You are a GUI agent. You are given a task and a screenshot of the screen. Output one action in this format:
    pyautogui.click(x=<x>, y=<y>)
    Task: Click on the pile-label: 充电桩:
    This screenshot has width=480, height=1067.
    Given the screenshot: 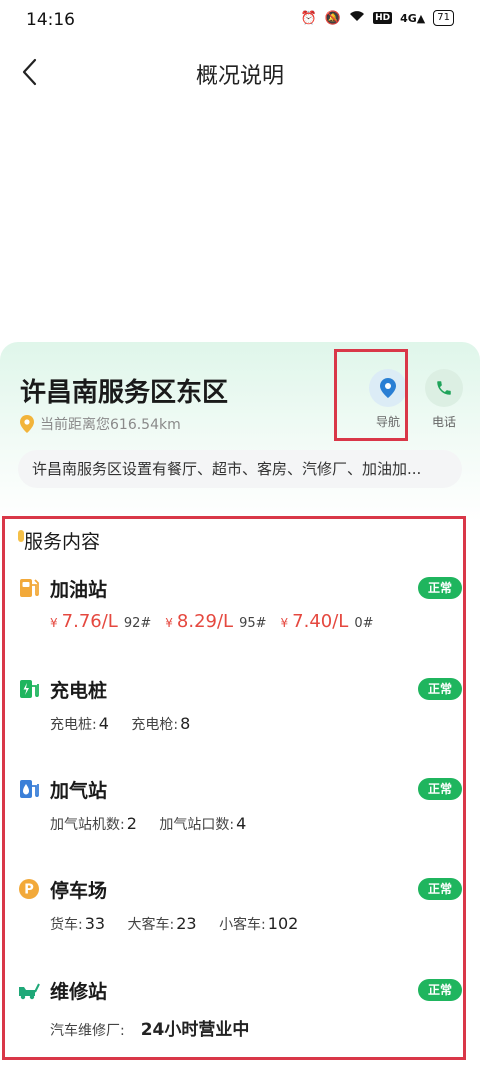 What is the action you would take?
    pyautogui.click(x=73, y=725)
    